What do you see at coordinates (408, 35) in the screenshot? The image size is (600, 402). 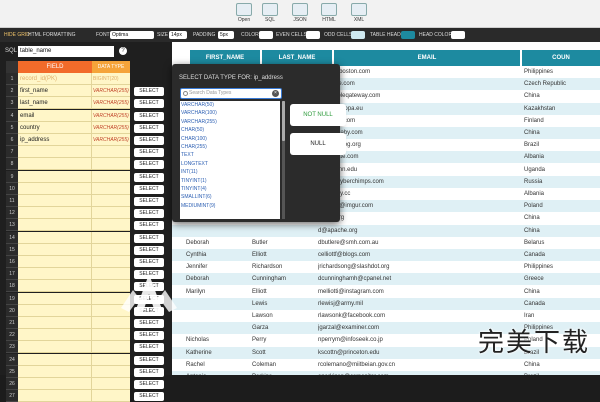 I see `table-head-swatch` at bounding box center [408, 35].